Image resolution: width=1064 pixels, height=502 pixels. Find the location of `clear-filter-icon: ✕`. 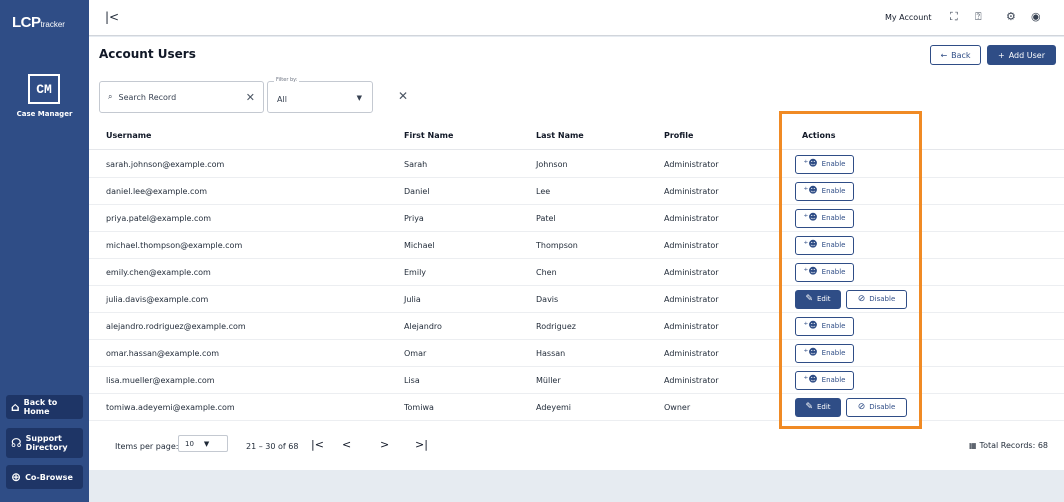

clear-filter-icon: ✕ is located at coordinates (403, 96).